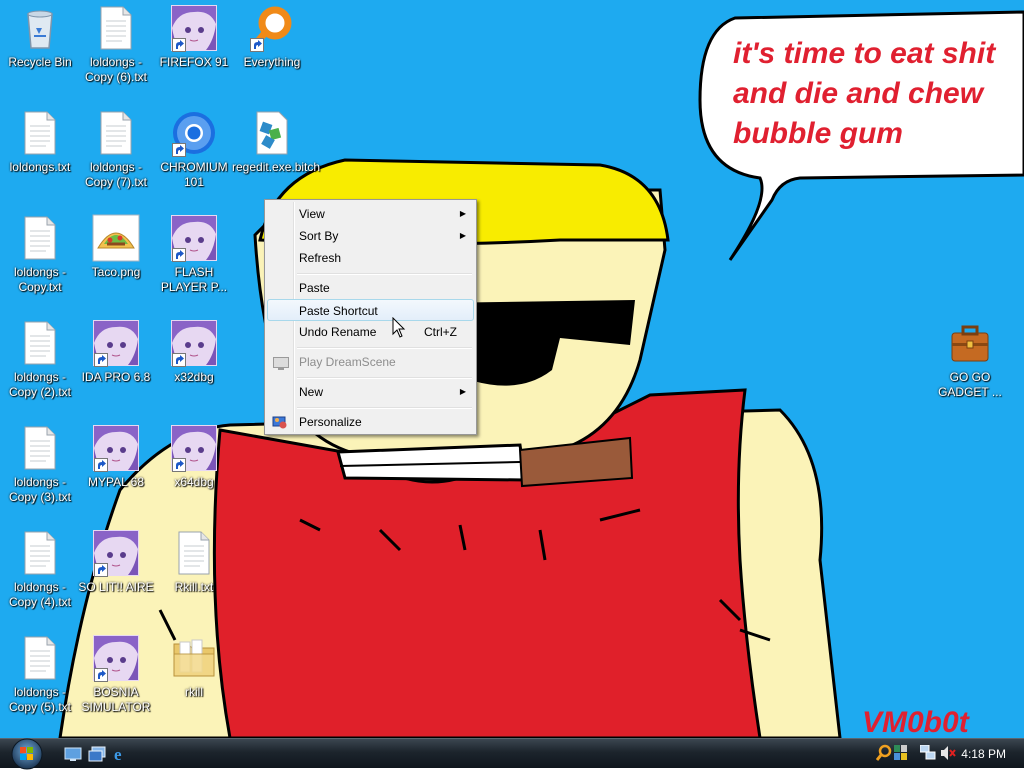  Describe the element at coordinates (116, 238) in the screenshot. I see `taco-image-icon` at that location.